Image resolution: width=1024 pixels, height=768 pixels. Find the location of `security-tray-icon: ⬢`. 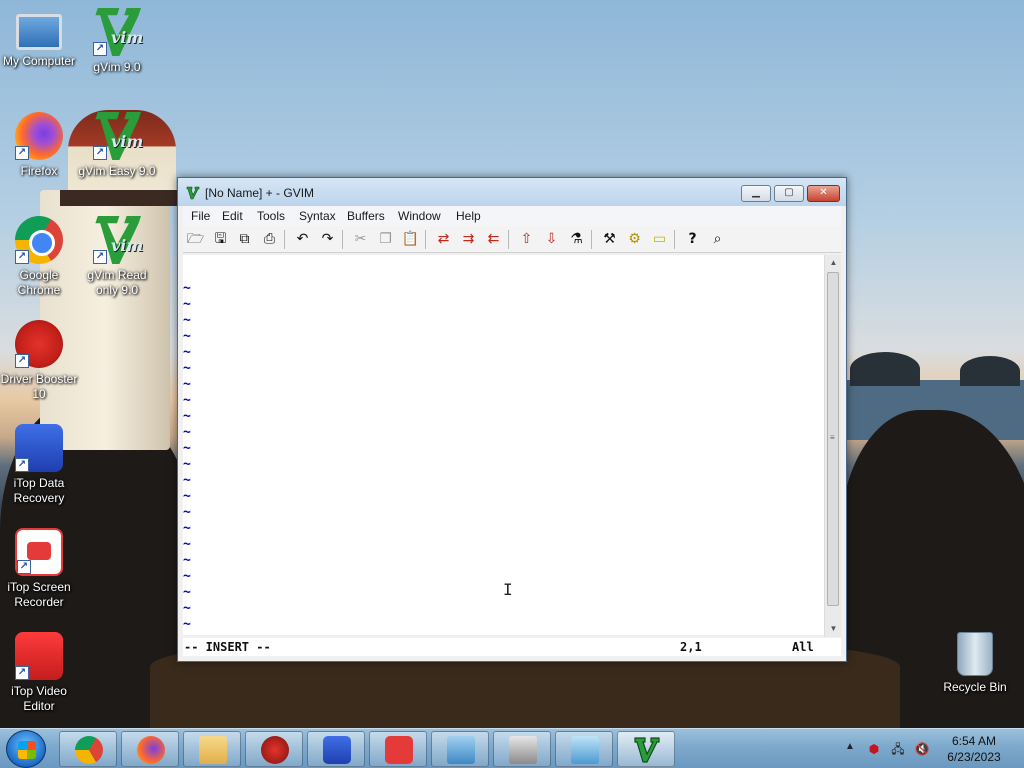

security-tray-icon: ⬢ is located at coordinates (874, 749).